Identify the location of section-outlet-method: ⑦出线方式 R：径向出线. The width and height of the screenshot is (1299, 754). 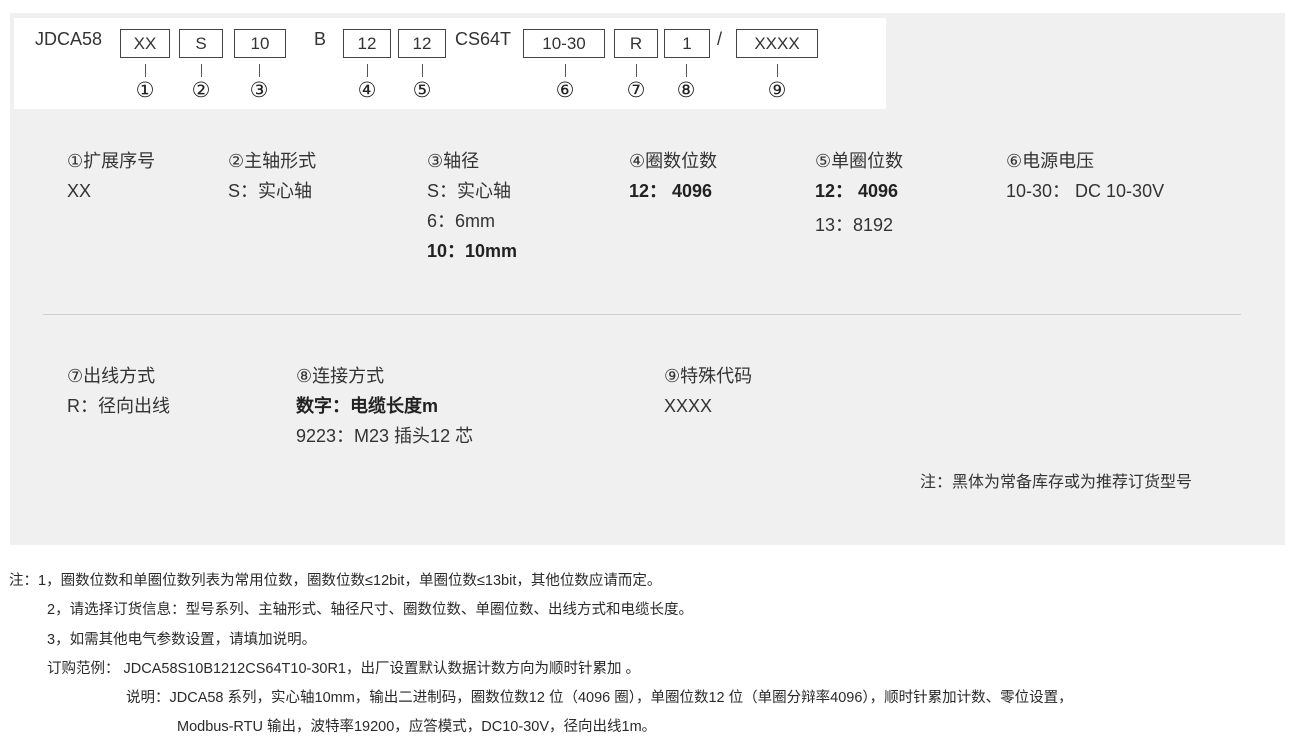
(118, 391).